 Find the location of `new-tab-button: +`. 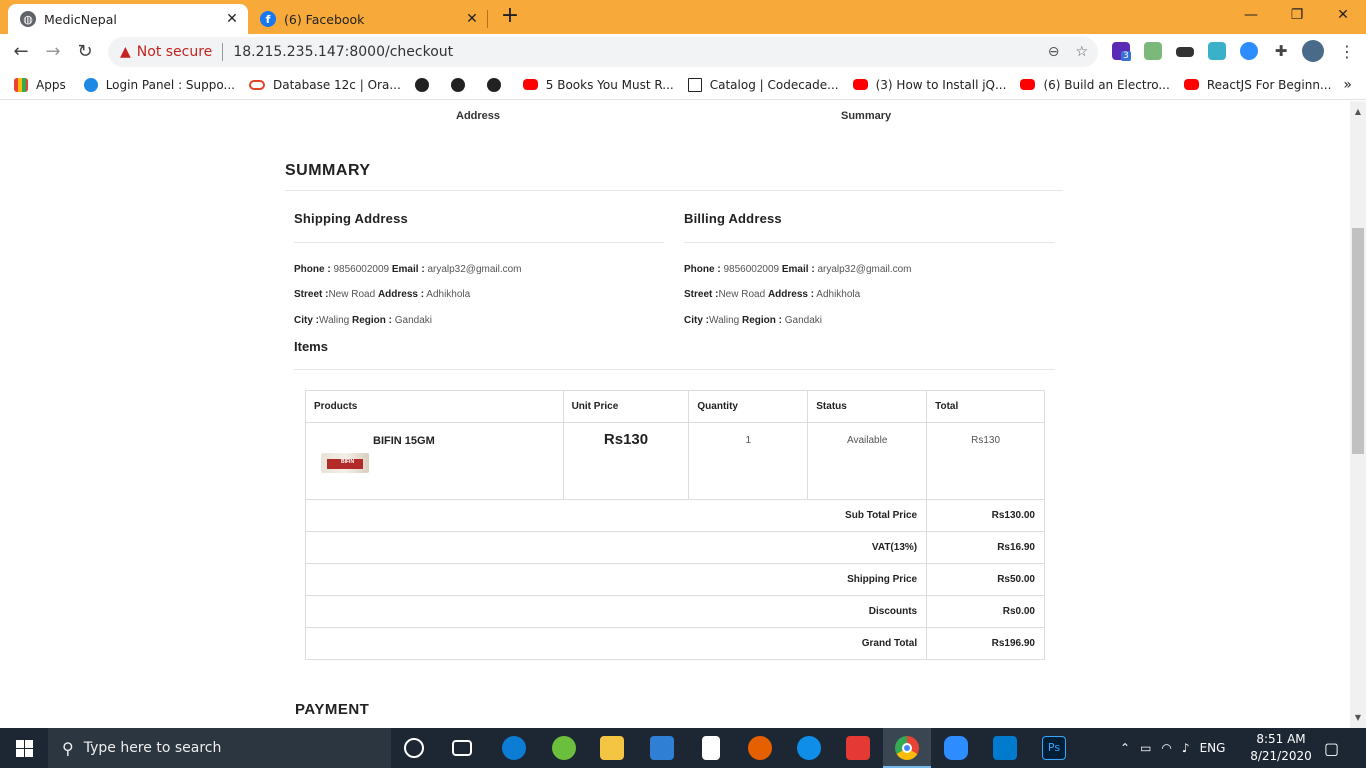

new-tab-button: + is located at coordinates (510, 17).